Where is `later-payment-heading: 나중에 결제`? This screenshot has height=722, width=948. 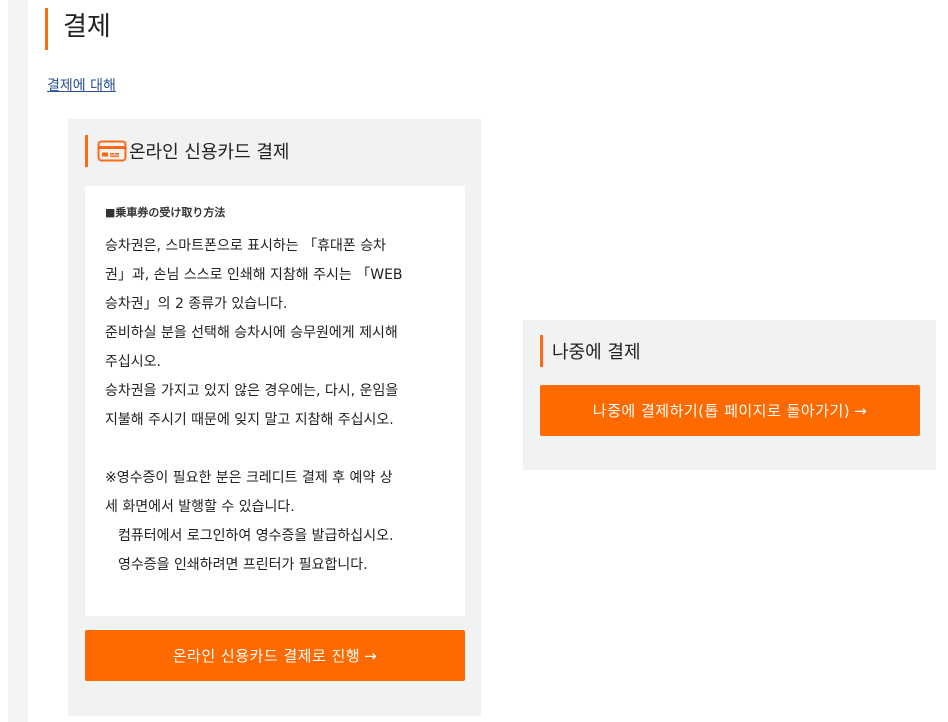 later-payment-heading: 나중에 결제 is located at coordinates (590, 351).